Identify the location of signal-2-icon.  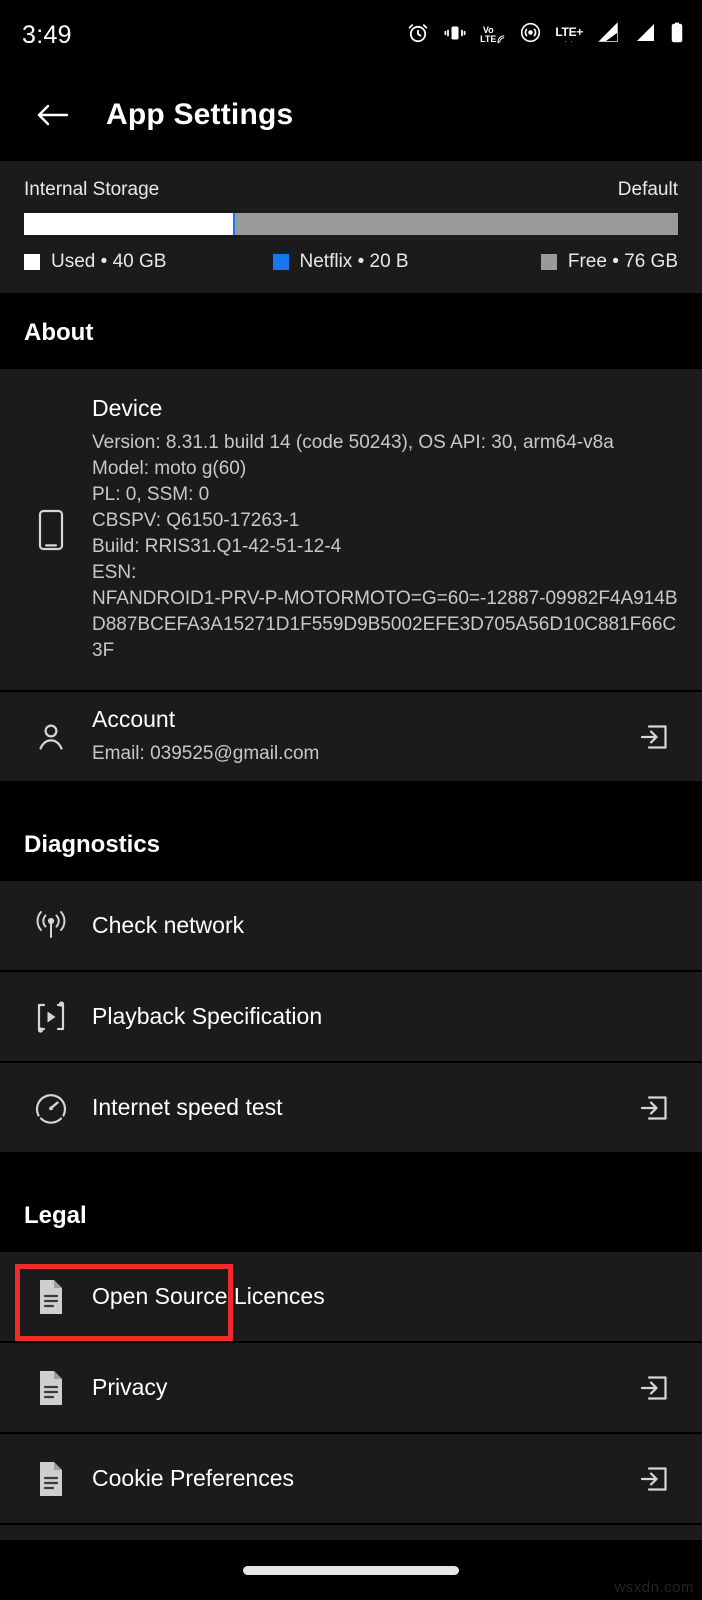
(645, 35).